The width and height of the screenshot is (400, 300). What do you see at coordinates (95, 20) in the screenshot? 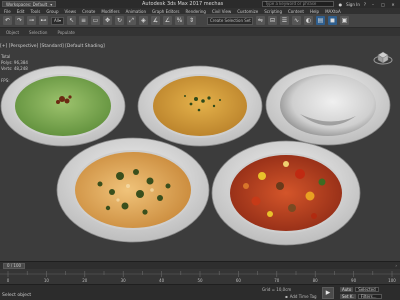
I see `rect-select-icon: ▭` at bounding box center [95, 20].